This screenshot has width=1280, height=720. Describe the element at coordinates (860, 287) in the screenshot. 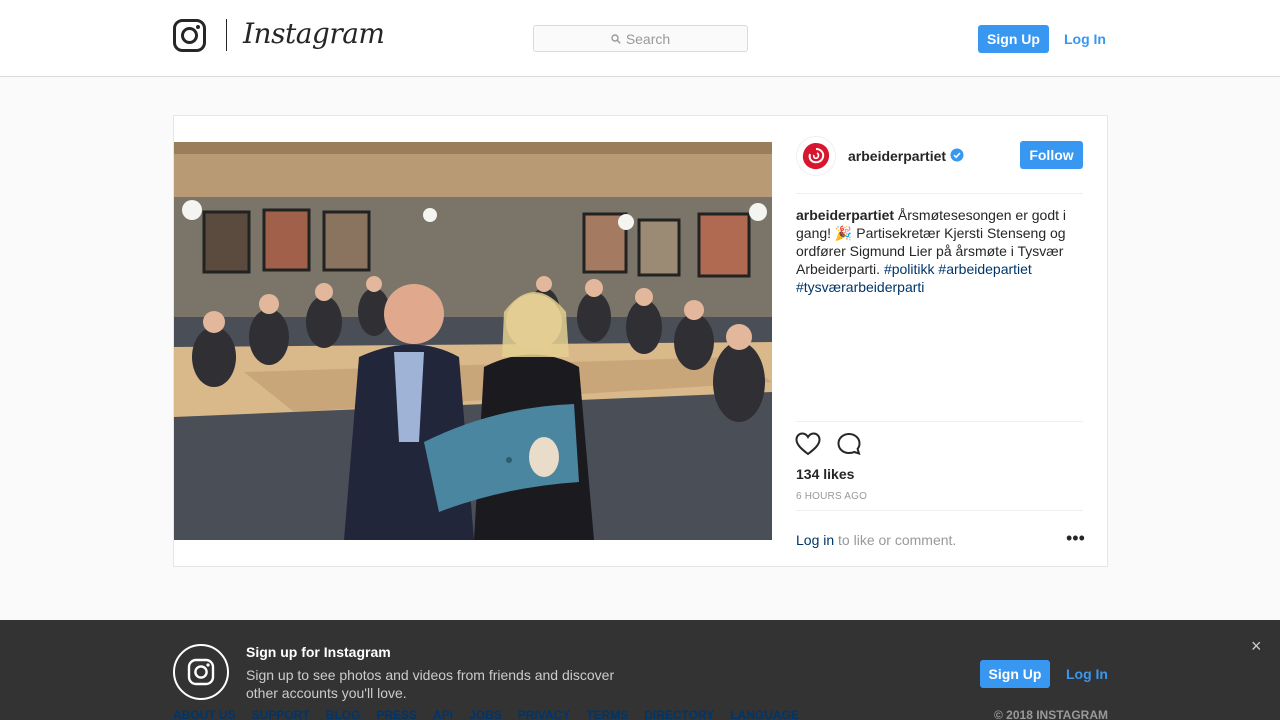

I see `hashtag-link: #tysværarbeiderparti` at that location.